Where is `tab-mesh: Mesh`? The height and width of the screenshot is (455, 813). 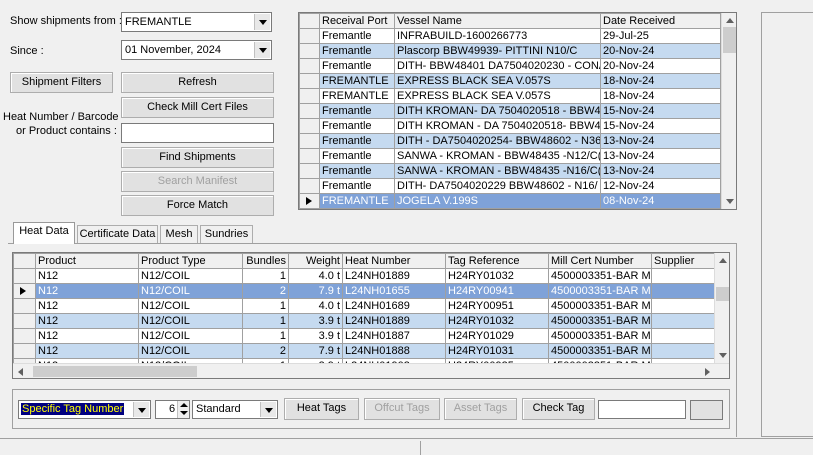
tab-mesh: Mesh is located at coordinates (179, 234).